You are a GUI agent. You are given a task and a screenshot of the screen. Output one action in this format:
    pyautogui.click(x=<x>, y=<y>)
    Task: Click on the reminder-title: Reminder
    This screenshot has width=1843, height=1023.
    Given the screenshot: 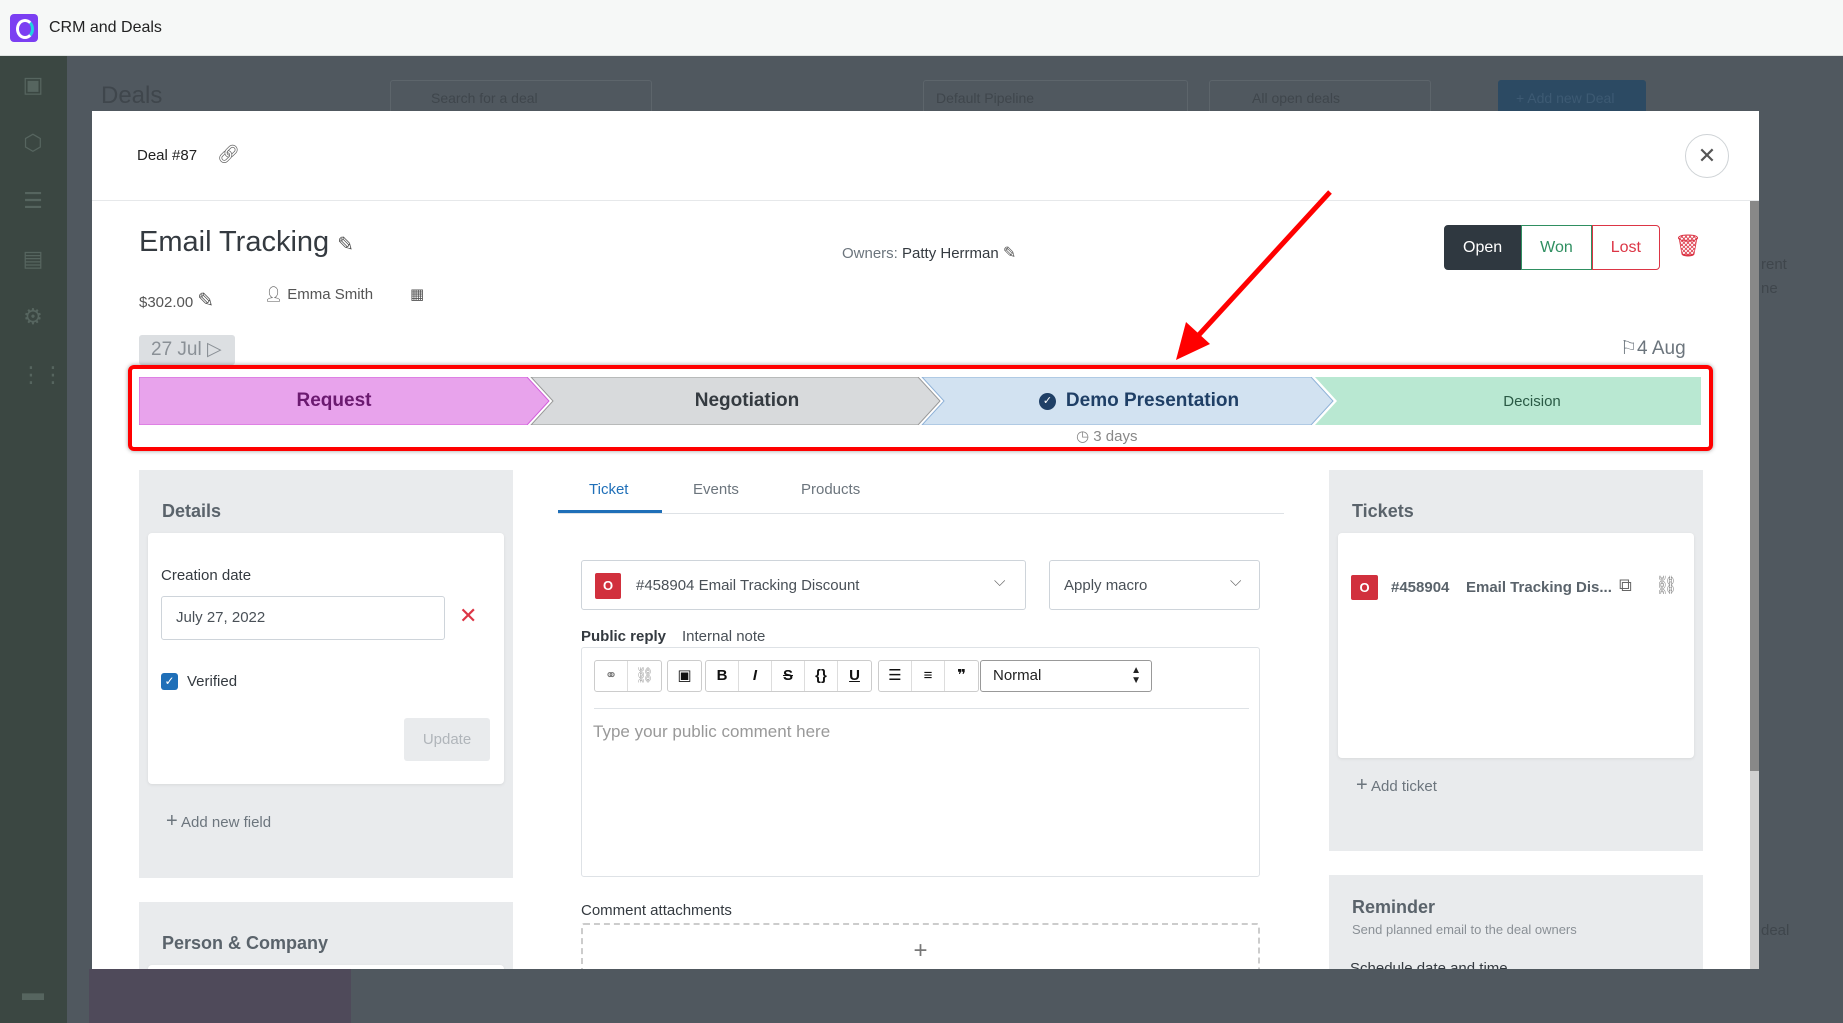 What is the action you would take?
    pyautogui.click(x=1394, y=907)
    